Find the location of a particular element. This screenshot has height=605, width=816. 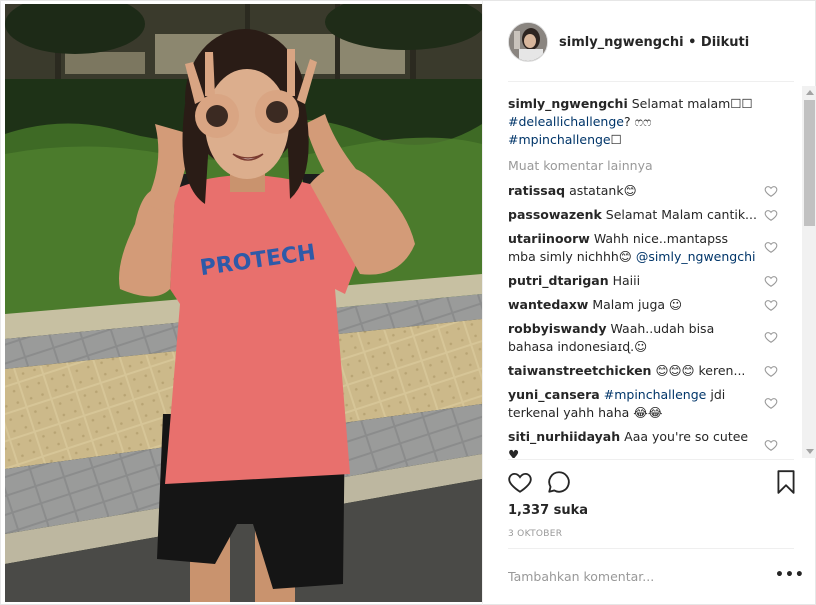

post-header: simly_ngwengchi • Diikuti is located at coordinates (649, 41).